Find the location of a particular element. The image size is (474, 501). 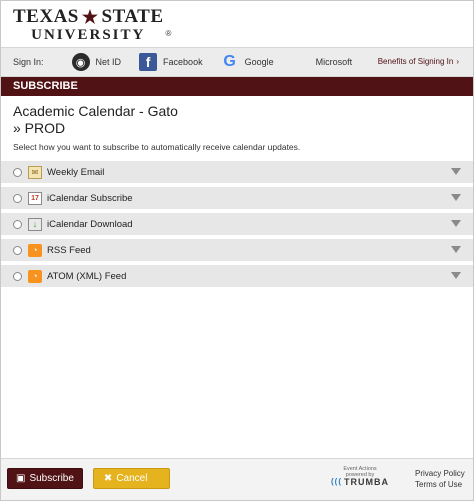

trumba-logo: ((( TRUMBA is located at coordinates (360, 482).